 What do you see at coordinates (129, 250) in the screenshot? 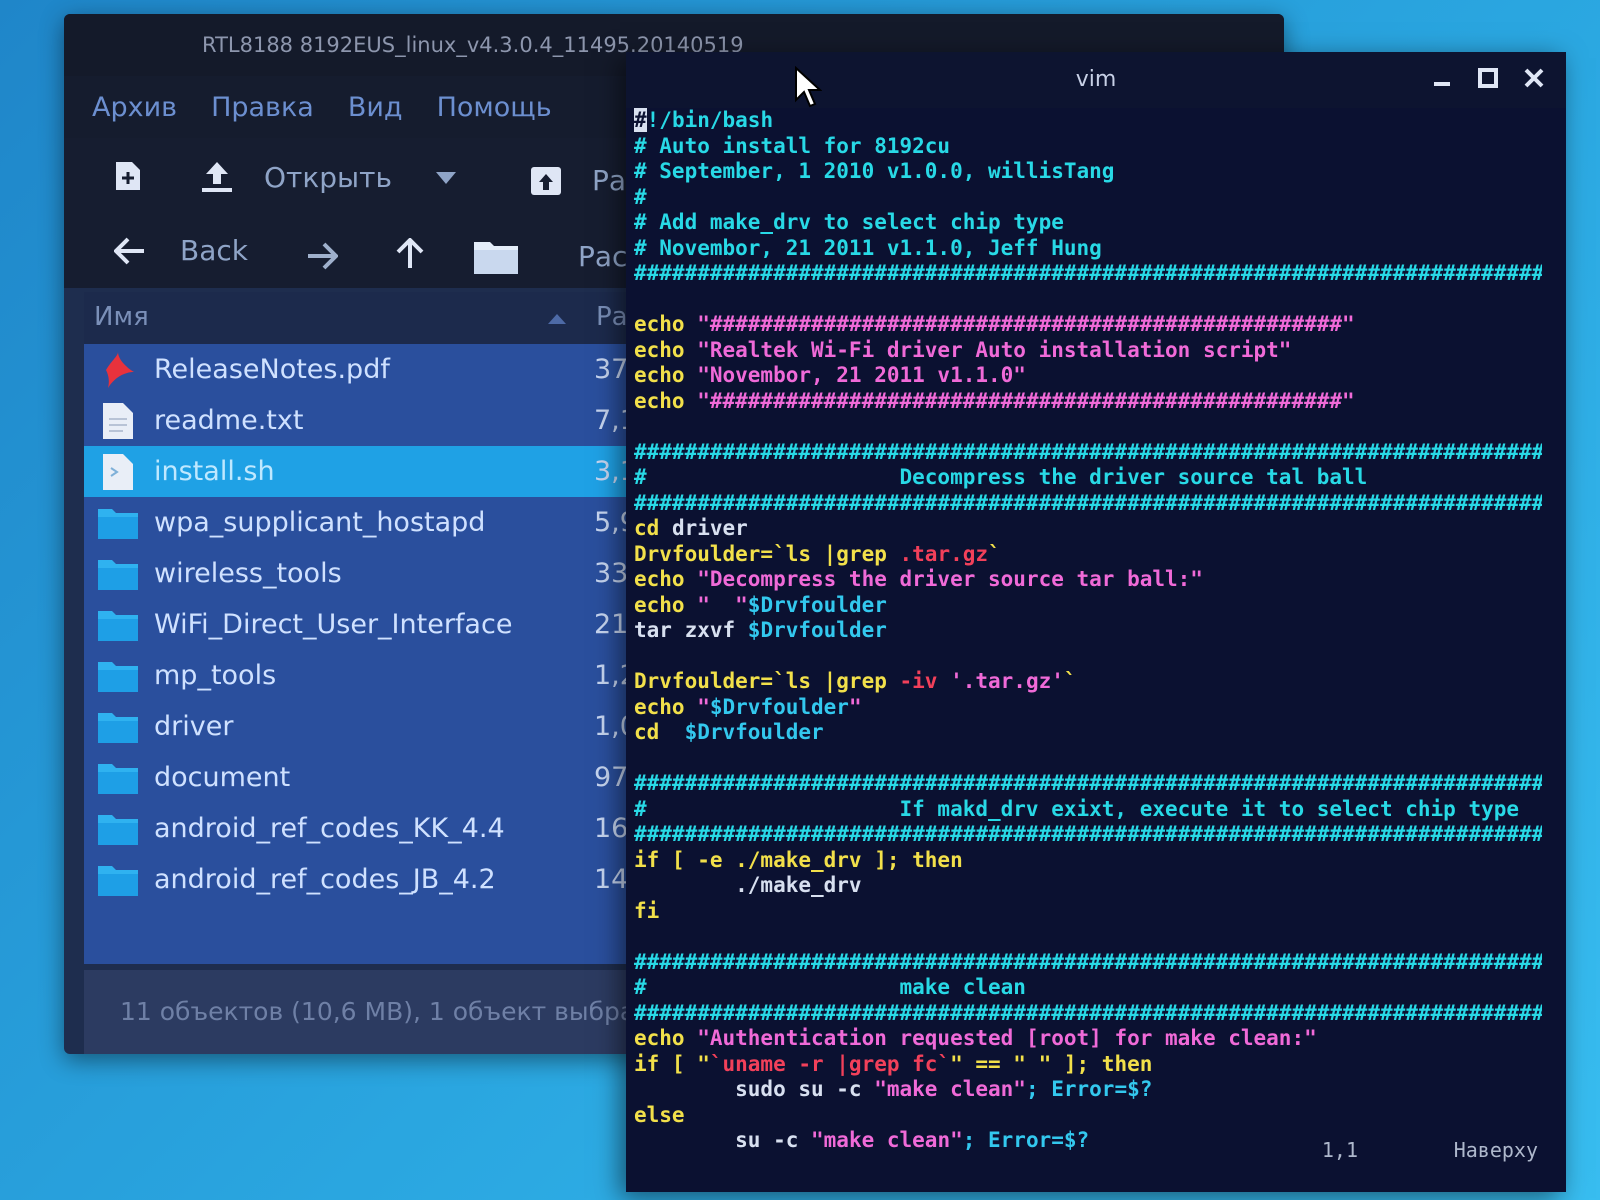
I see `arrow-left-icon` at bounding box center [129, 250].